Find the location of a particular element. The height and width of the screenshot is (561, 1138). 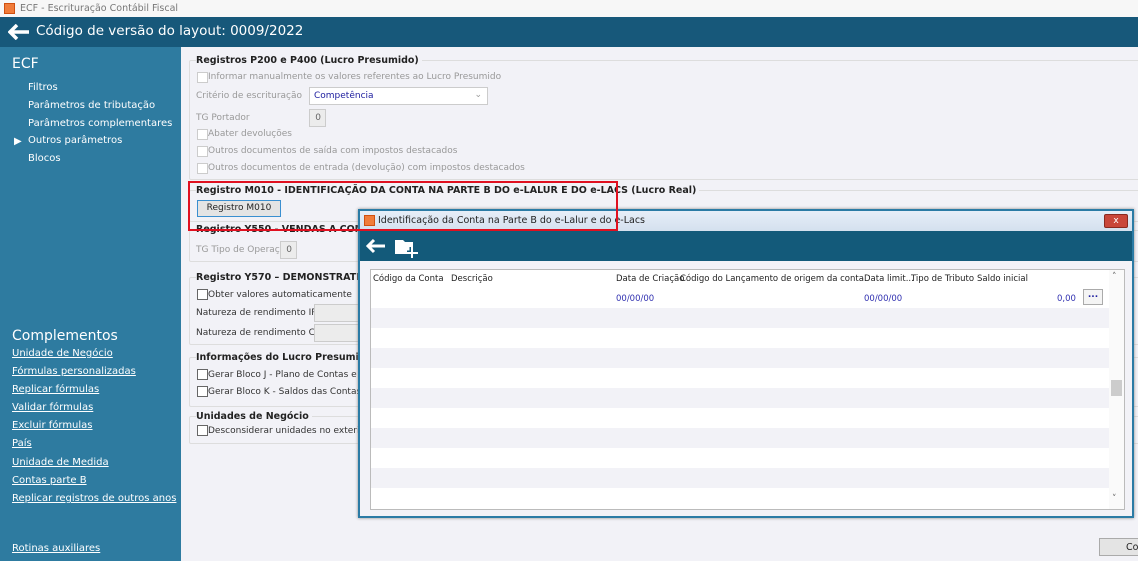

input-tg-portador: 0 is located at coordinates (317, 118).